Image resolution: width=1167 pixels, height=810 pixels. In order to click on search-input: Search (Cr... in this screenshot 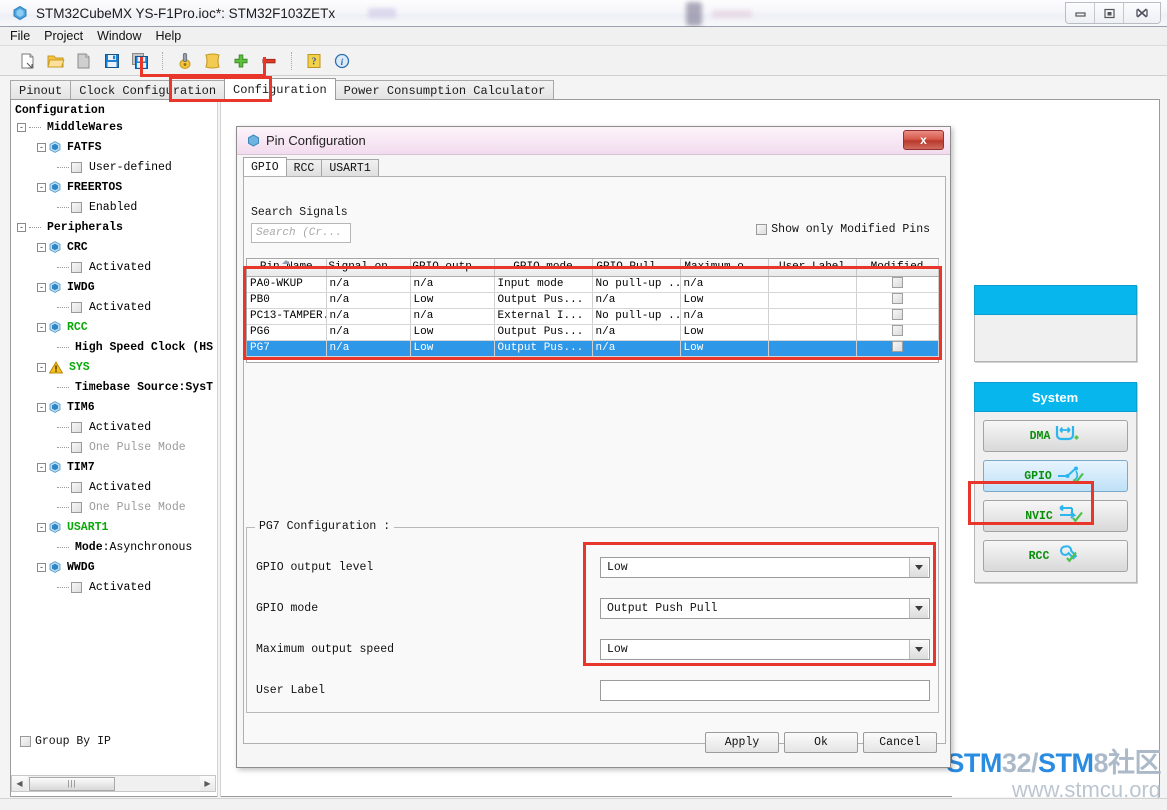, I will do `click(301, 233)`.